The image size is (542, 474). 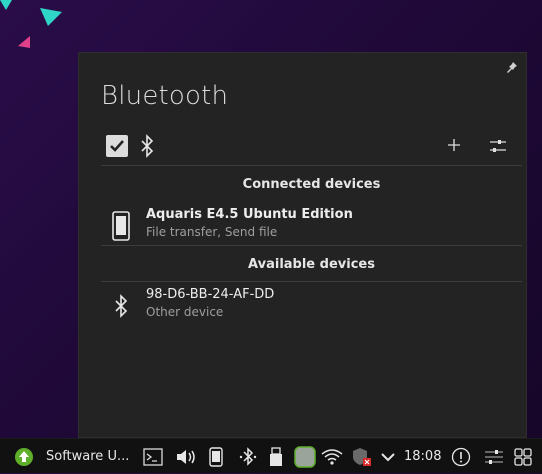 What do you see at coordinates (311, 264) in the screenshot?
I see `section-available-devices: Available devices` at bounding box center [311, 264].